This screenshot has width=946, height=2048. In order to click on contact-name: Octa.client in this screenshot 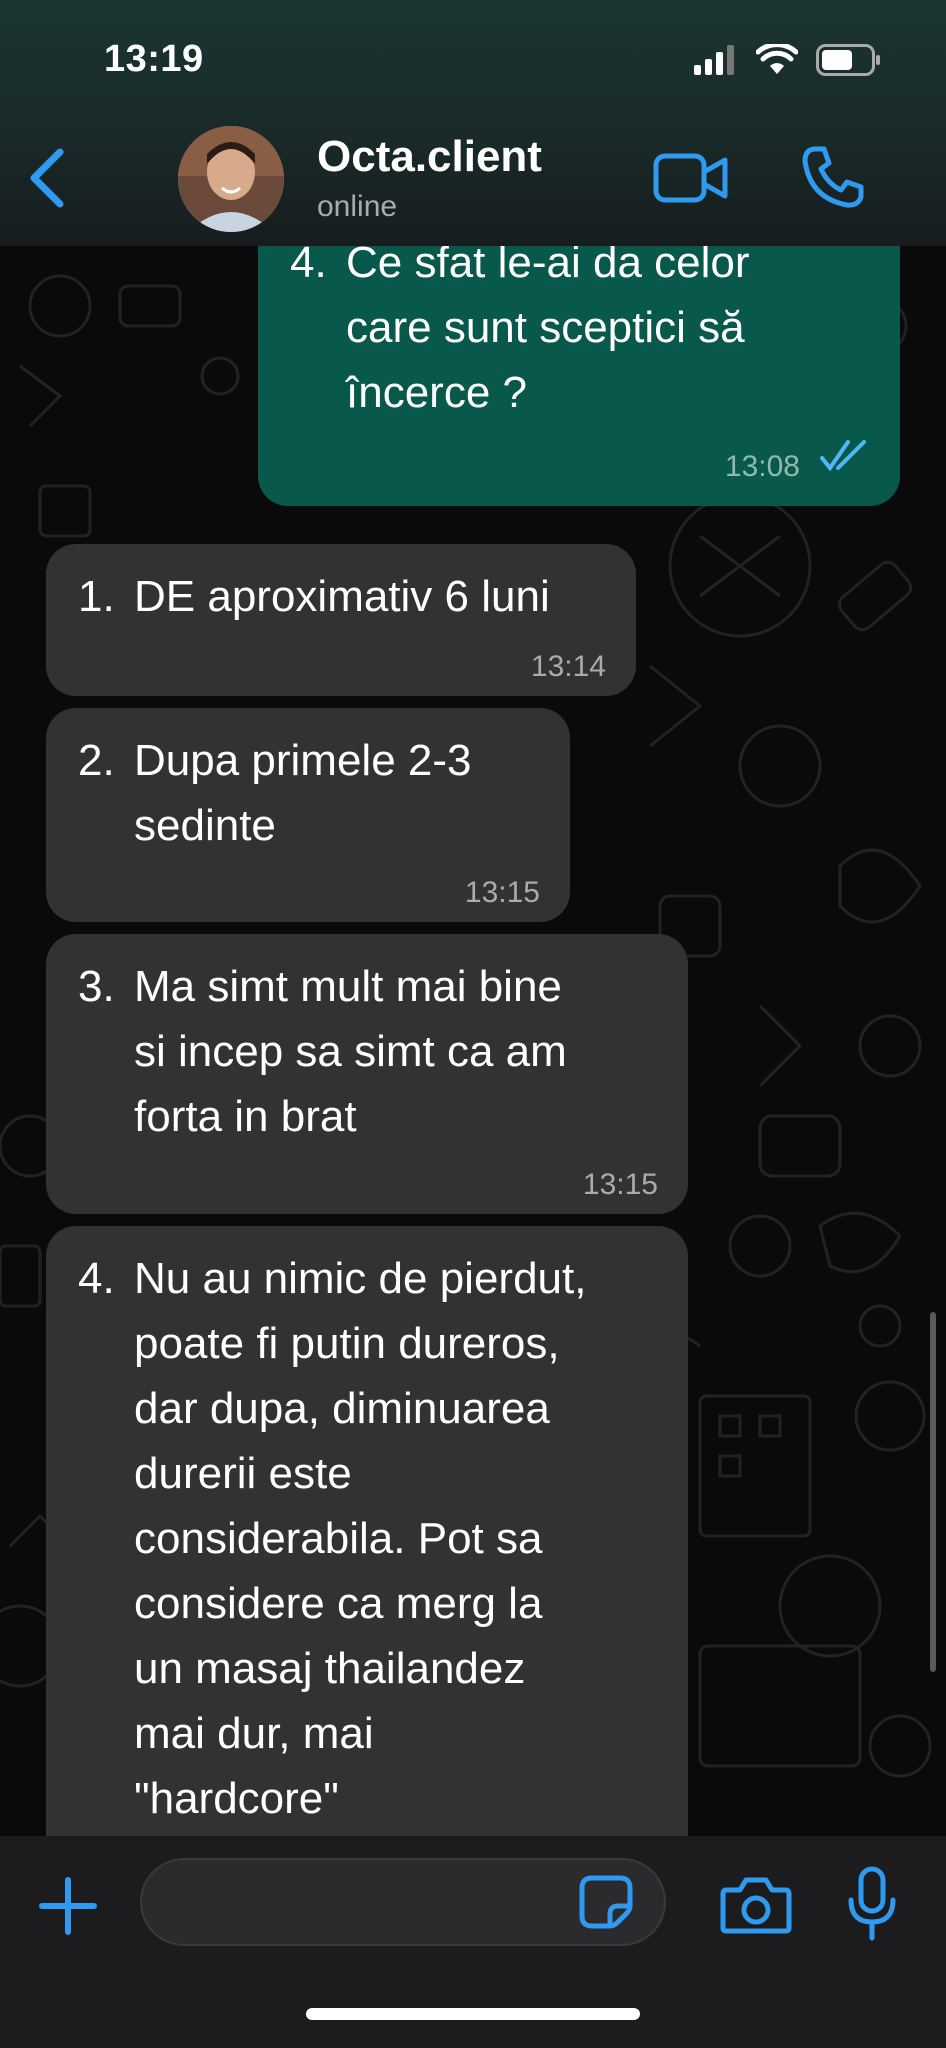, I will do `click(429, 157)`.